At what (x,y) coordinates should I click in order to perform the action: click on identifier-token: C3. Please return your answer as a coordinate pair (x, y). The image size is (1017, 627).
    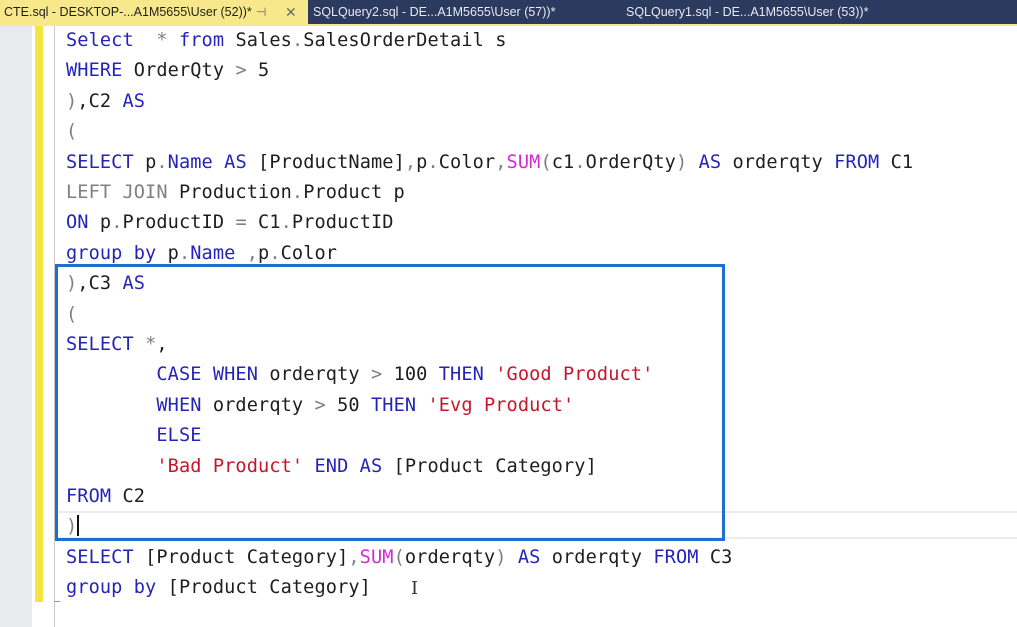
    Looking at the image, I should click on (715, 557).